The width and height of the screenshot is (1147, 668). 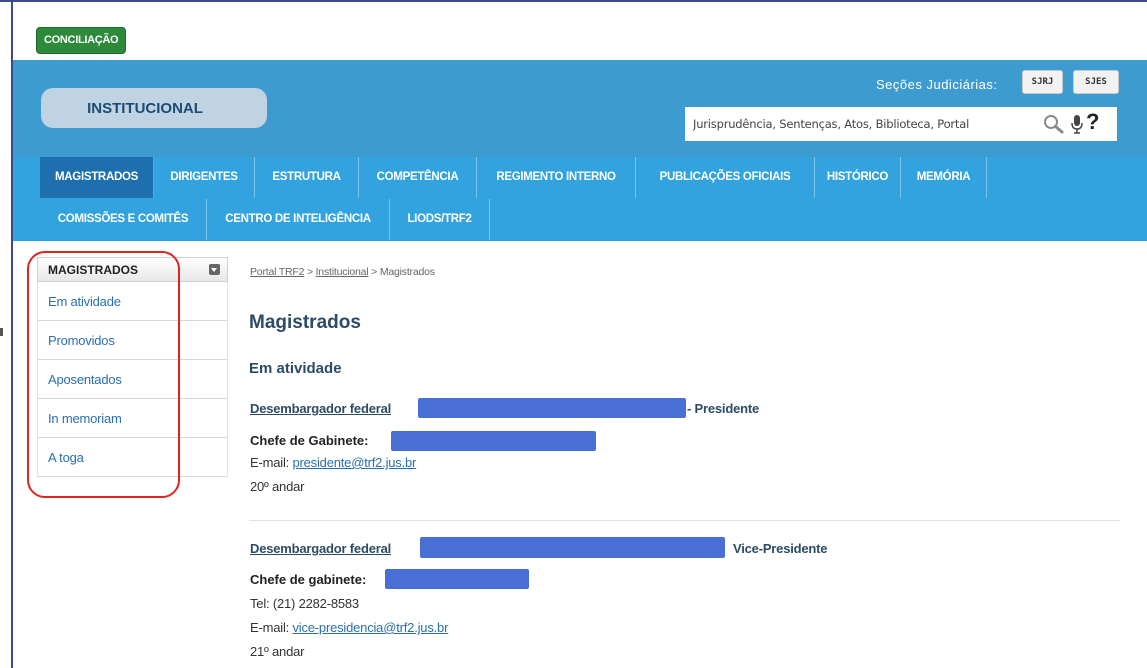 I want to click on nav-estrutura: ESTRUTURA, so click(x=307, y=177).